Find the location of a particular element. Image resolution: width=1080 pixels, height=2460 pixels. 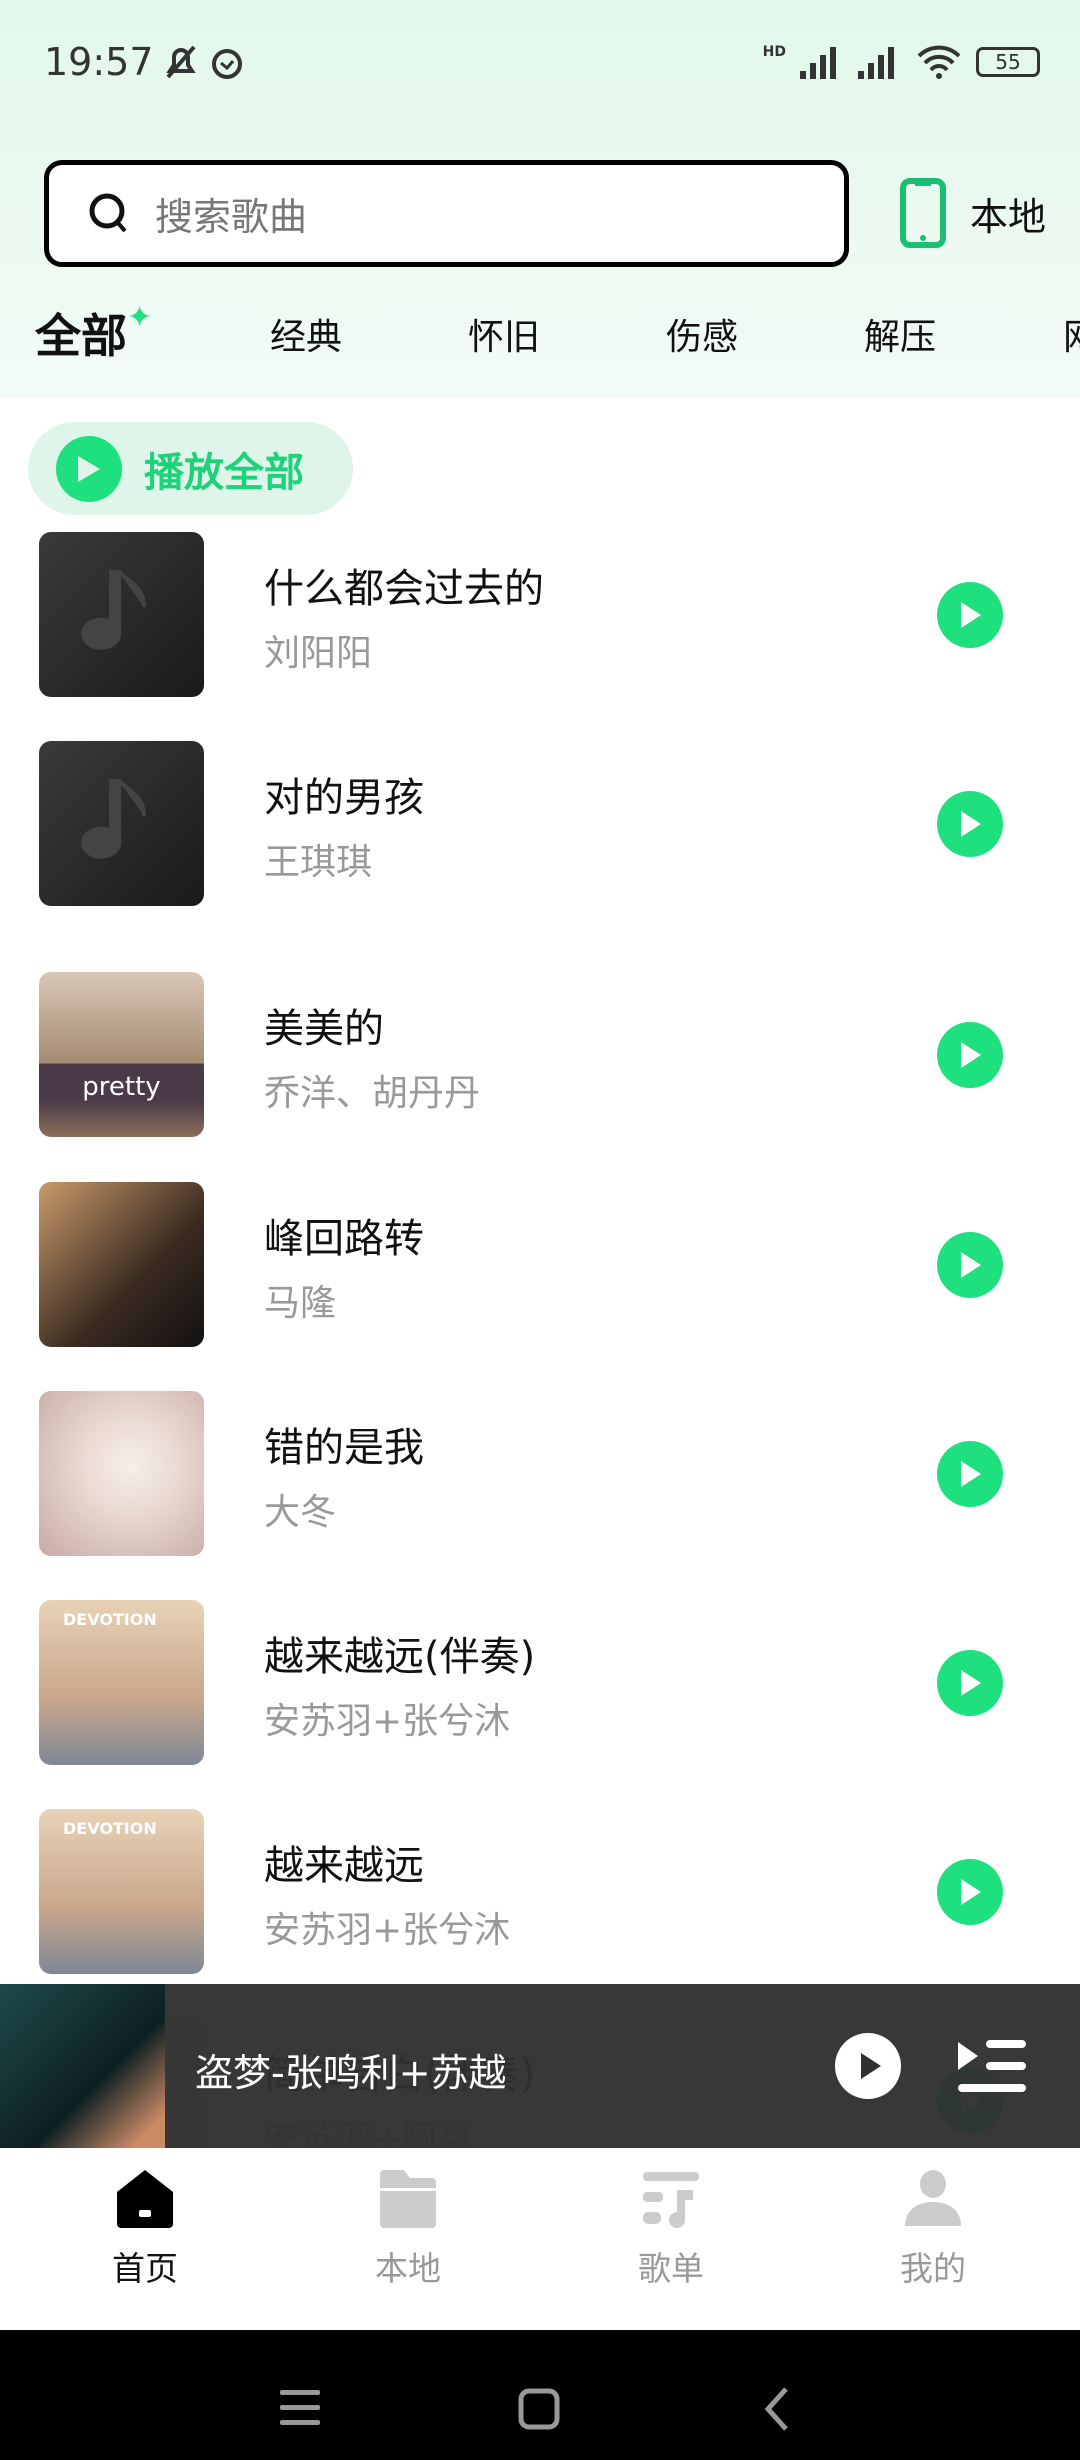

search-input: 搜索歌曲 is located at coordinates (446, 213).